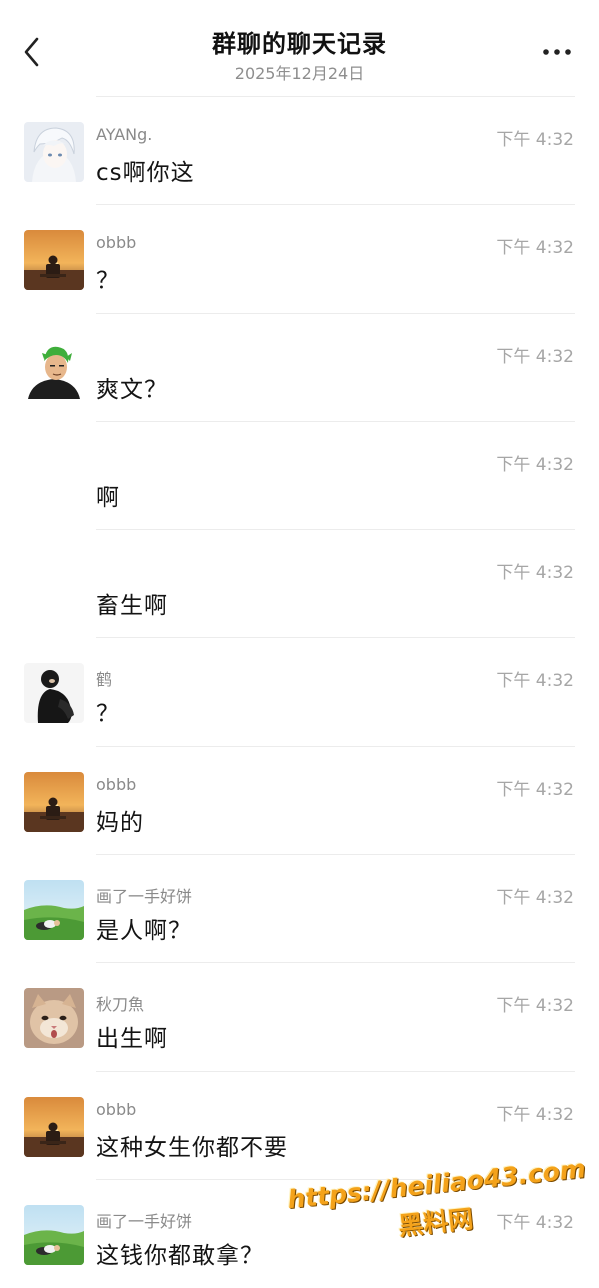 This screenshot has width=599, height=1288. What do you see at coordinates (54, 1018) in the screenshot?
I see `cat-avatar` at bounding box center [54, 1018].